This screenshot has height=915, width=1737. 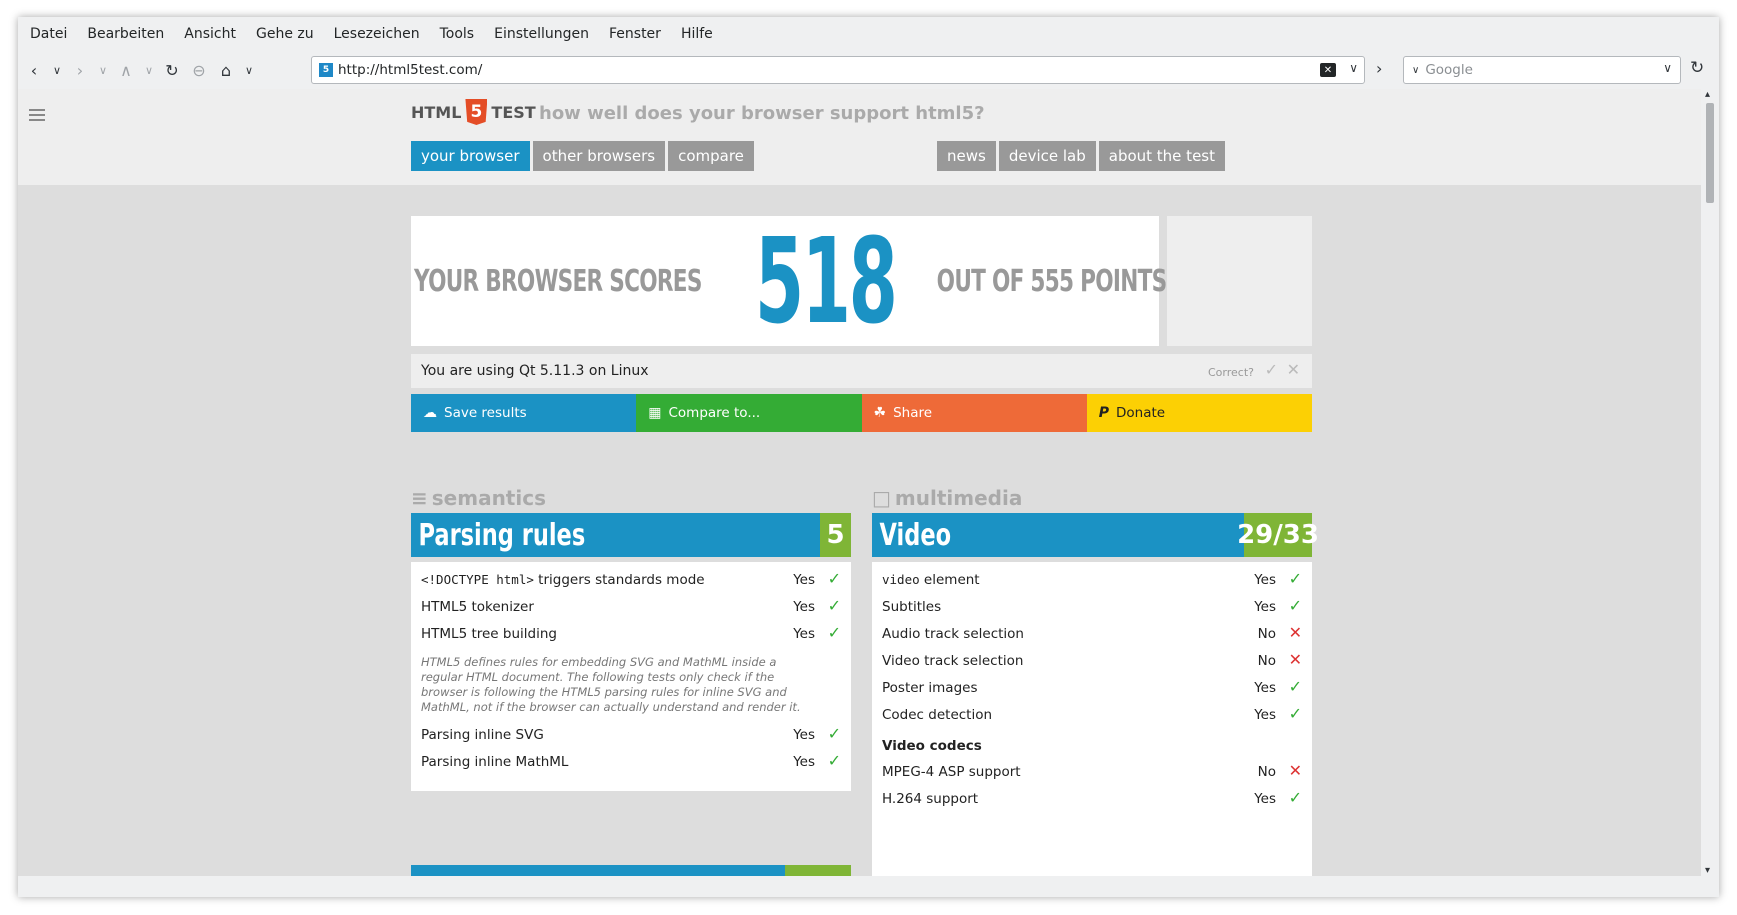 What do you see at coordinates (1667, 68) in the screenshot?
I see `search-dropdown-chevron-icon: ∨` at bounding box center [1667, 68].